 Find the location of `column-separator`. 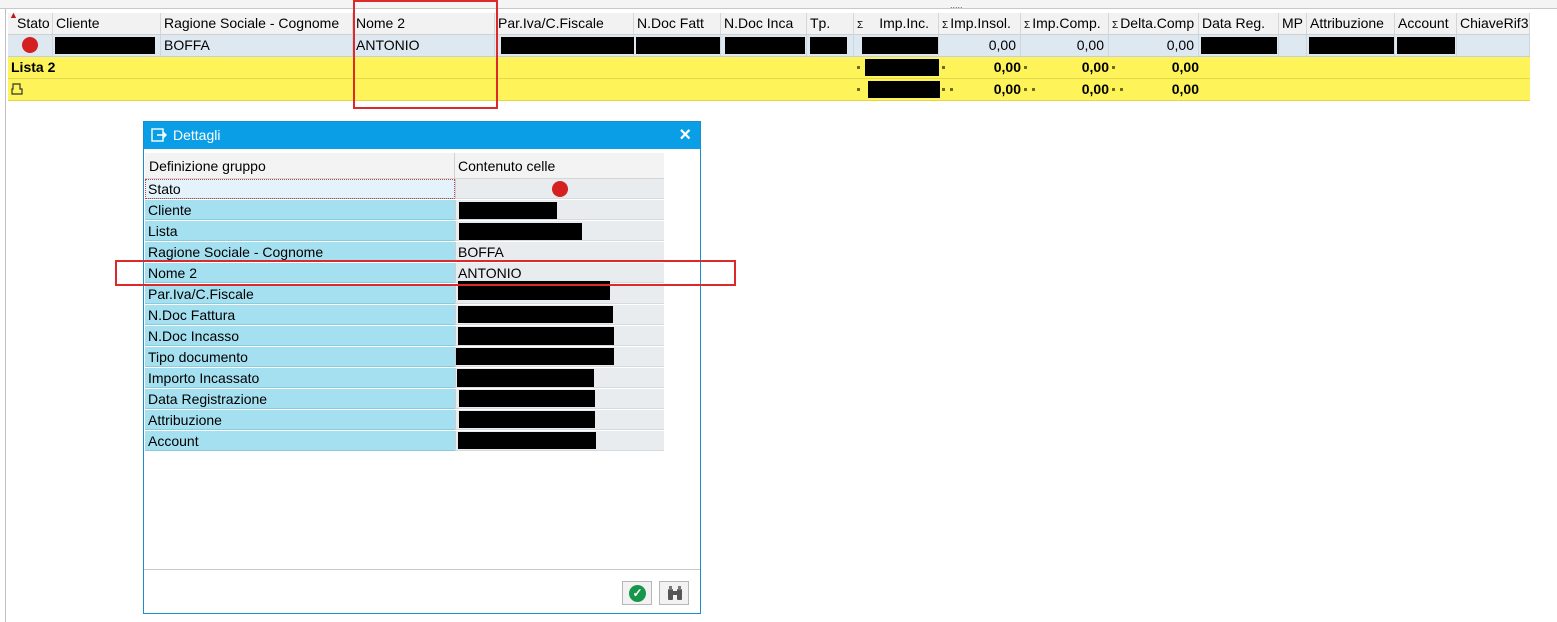

column-separator is located at coordinates (454, 165).